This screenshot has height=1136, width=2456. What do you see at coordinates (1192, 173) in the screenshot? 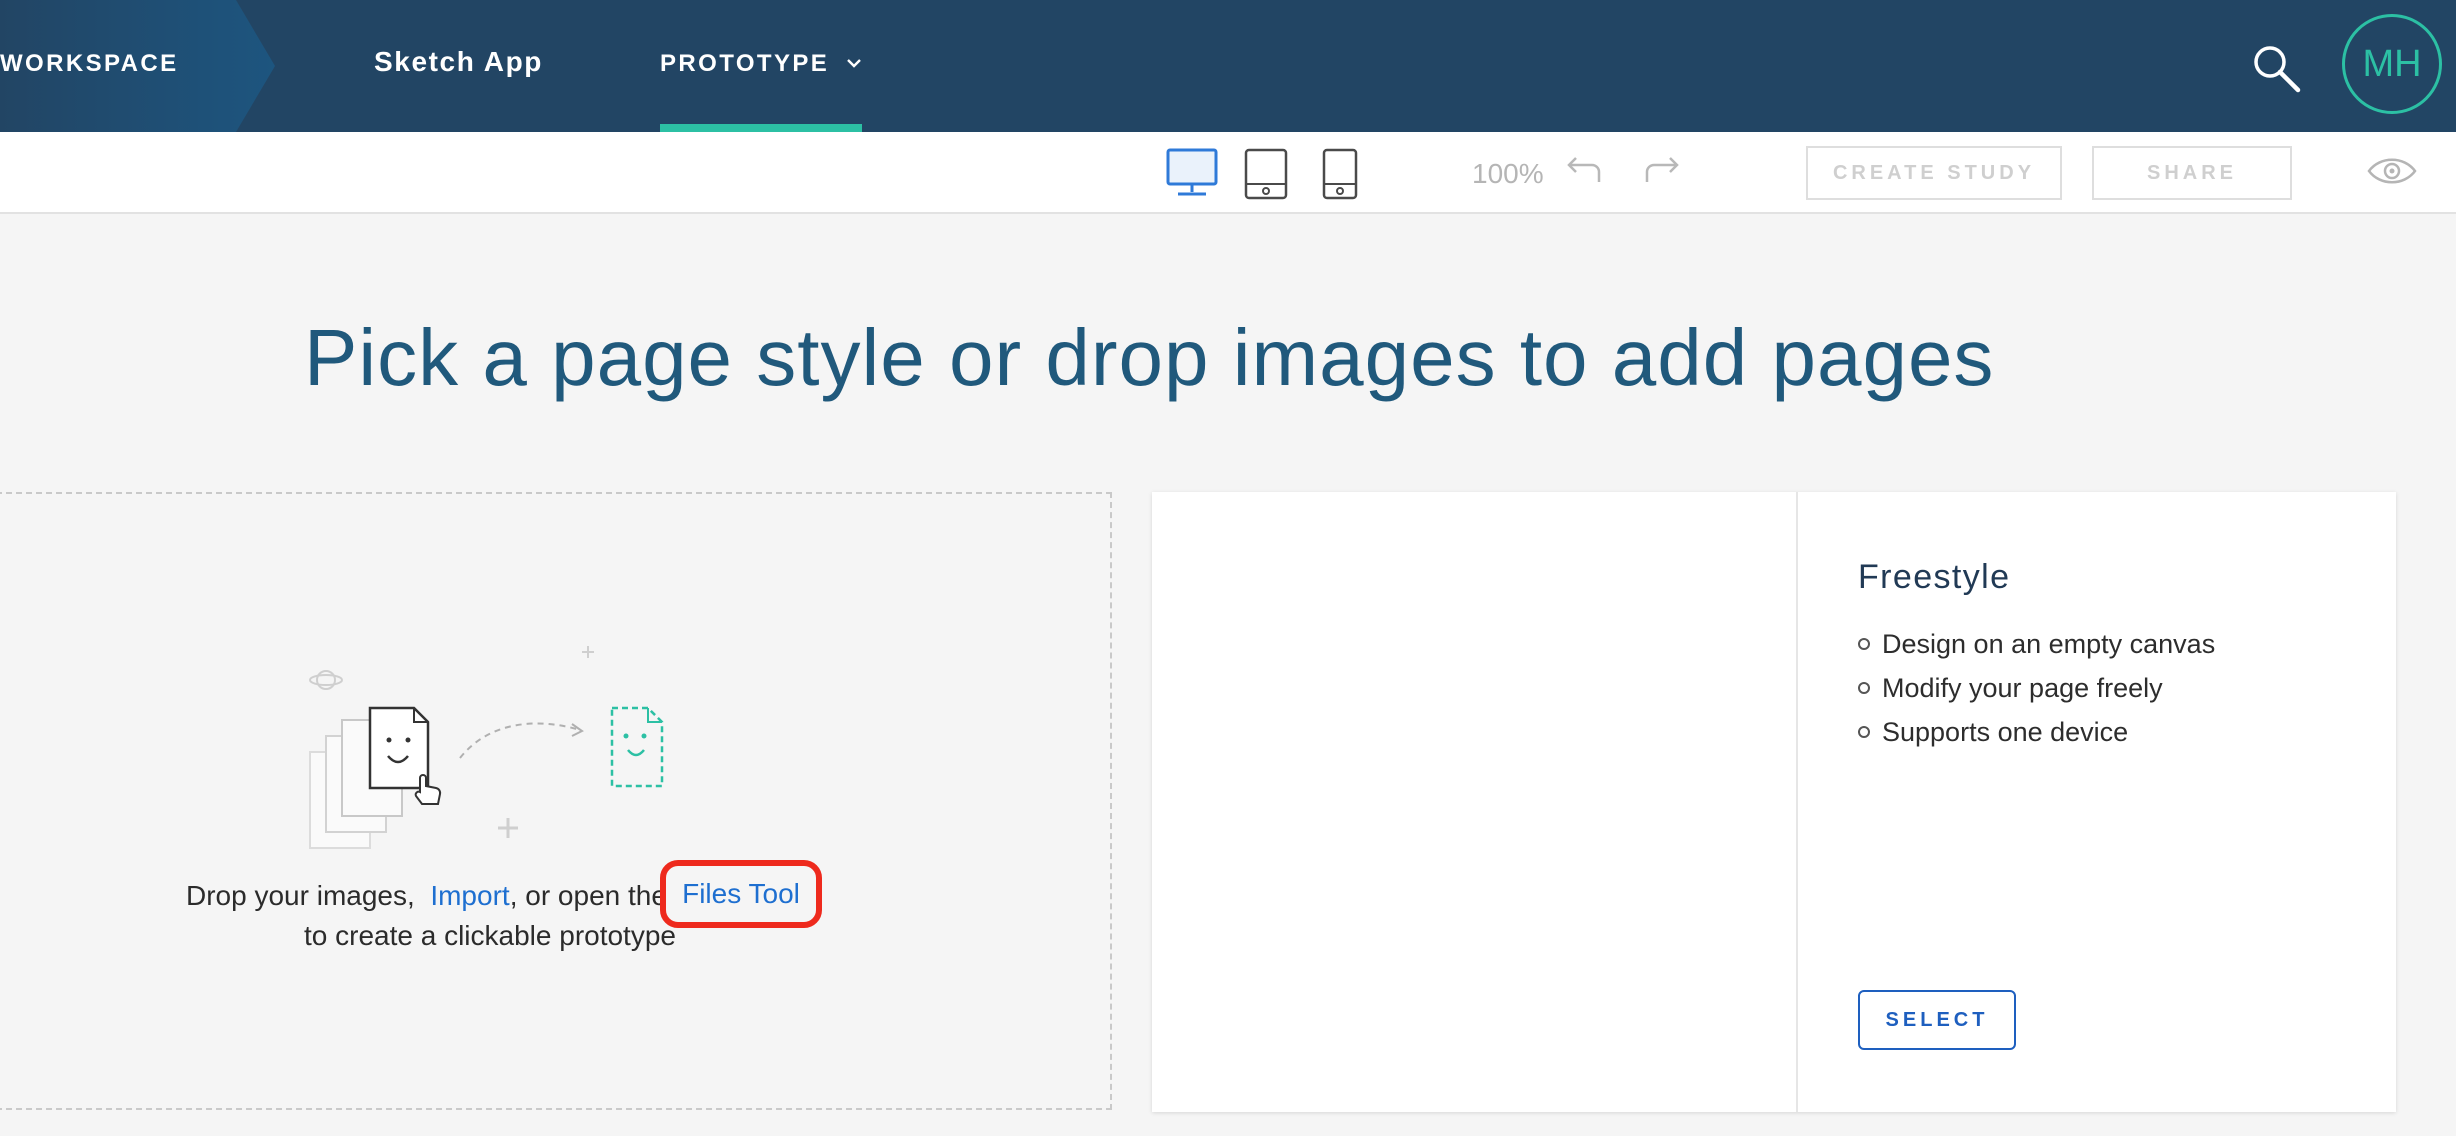
I see `desktop-device-icon` at bounding box center [1192, 173].